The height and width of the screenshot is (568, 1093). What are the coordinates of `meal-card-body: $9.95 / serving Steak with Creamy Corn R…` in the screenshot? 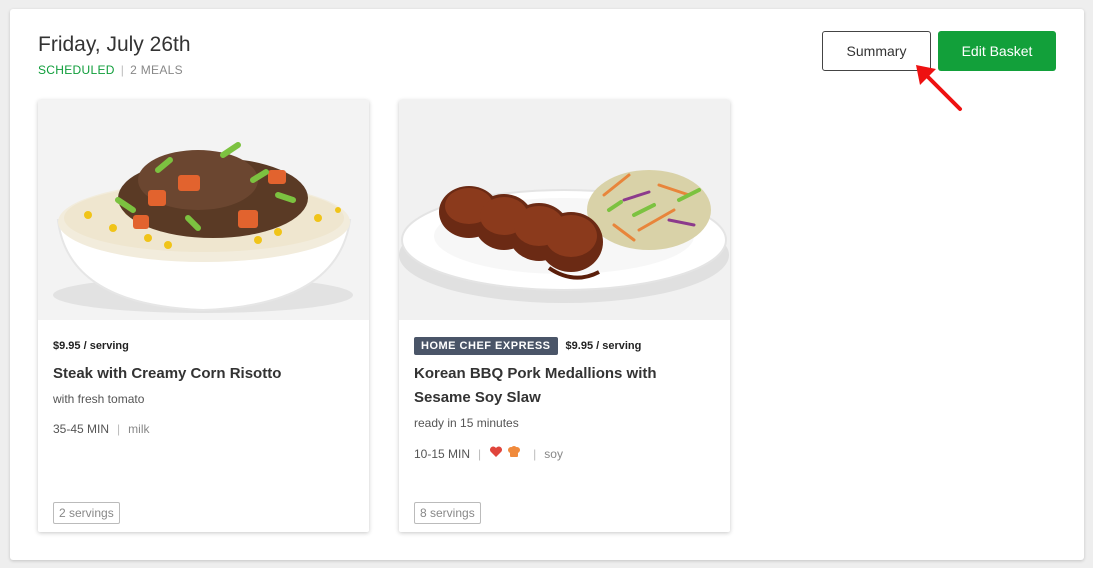 It's located at (203, 432).